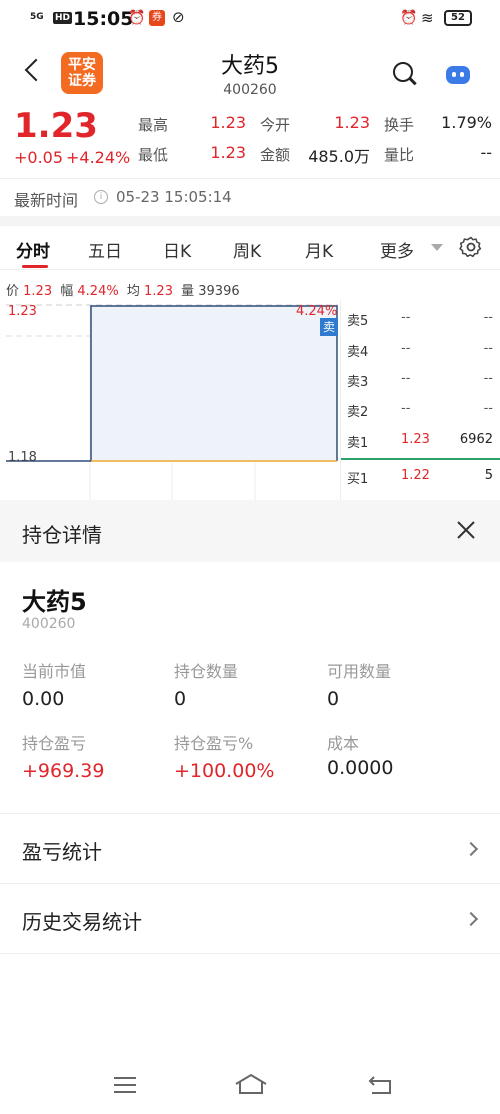 The height and width of the screenshot is (1114, 500). I want to click on current-price: 1.23, so click(56, 126).